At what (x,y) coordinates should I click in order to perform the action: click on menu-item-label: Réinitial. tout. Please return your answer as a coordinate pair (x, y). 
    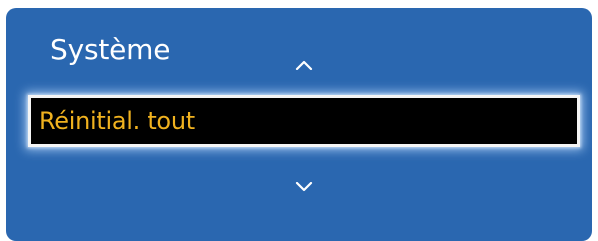
    Looking at the image, I should click on (117, 121).